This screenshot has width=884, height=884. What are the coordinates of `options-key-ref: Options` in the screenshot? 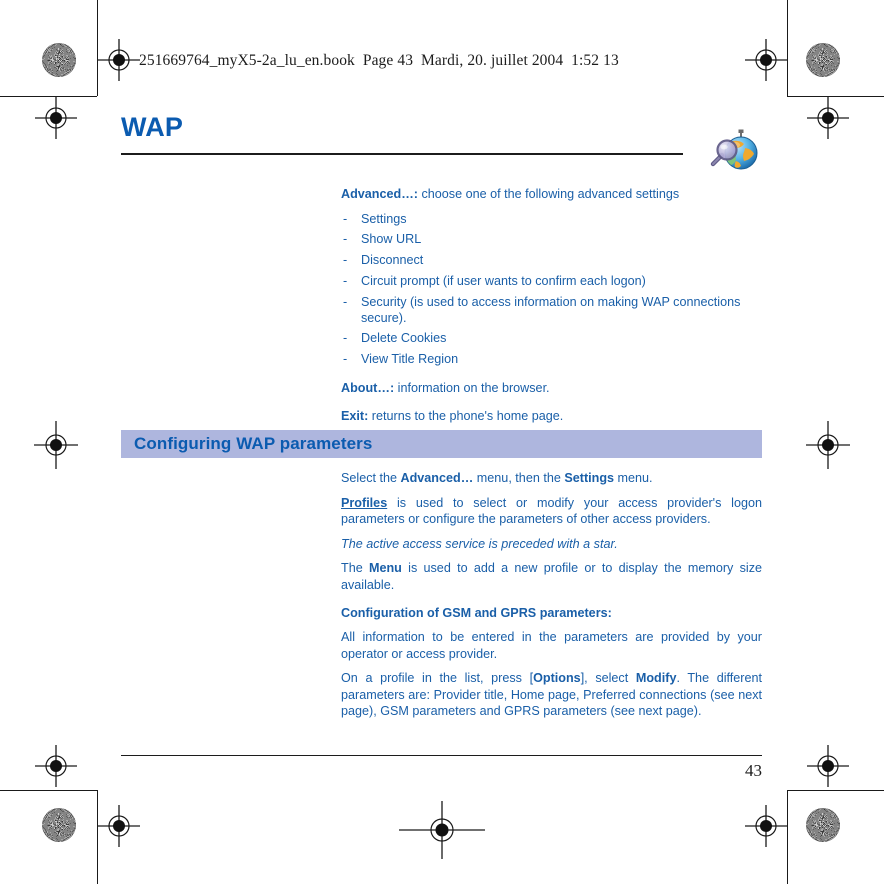 It's located at (557, 678).